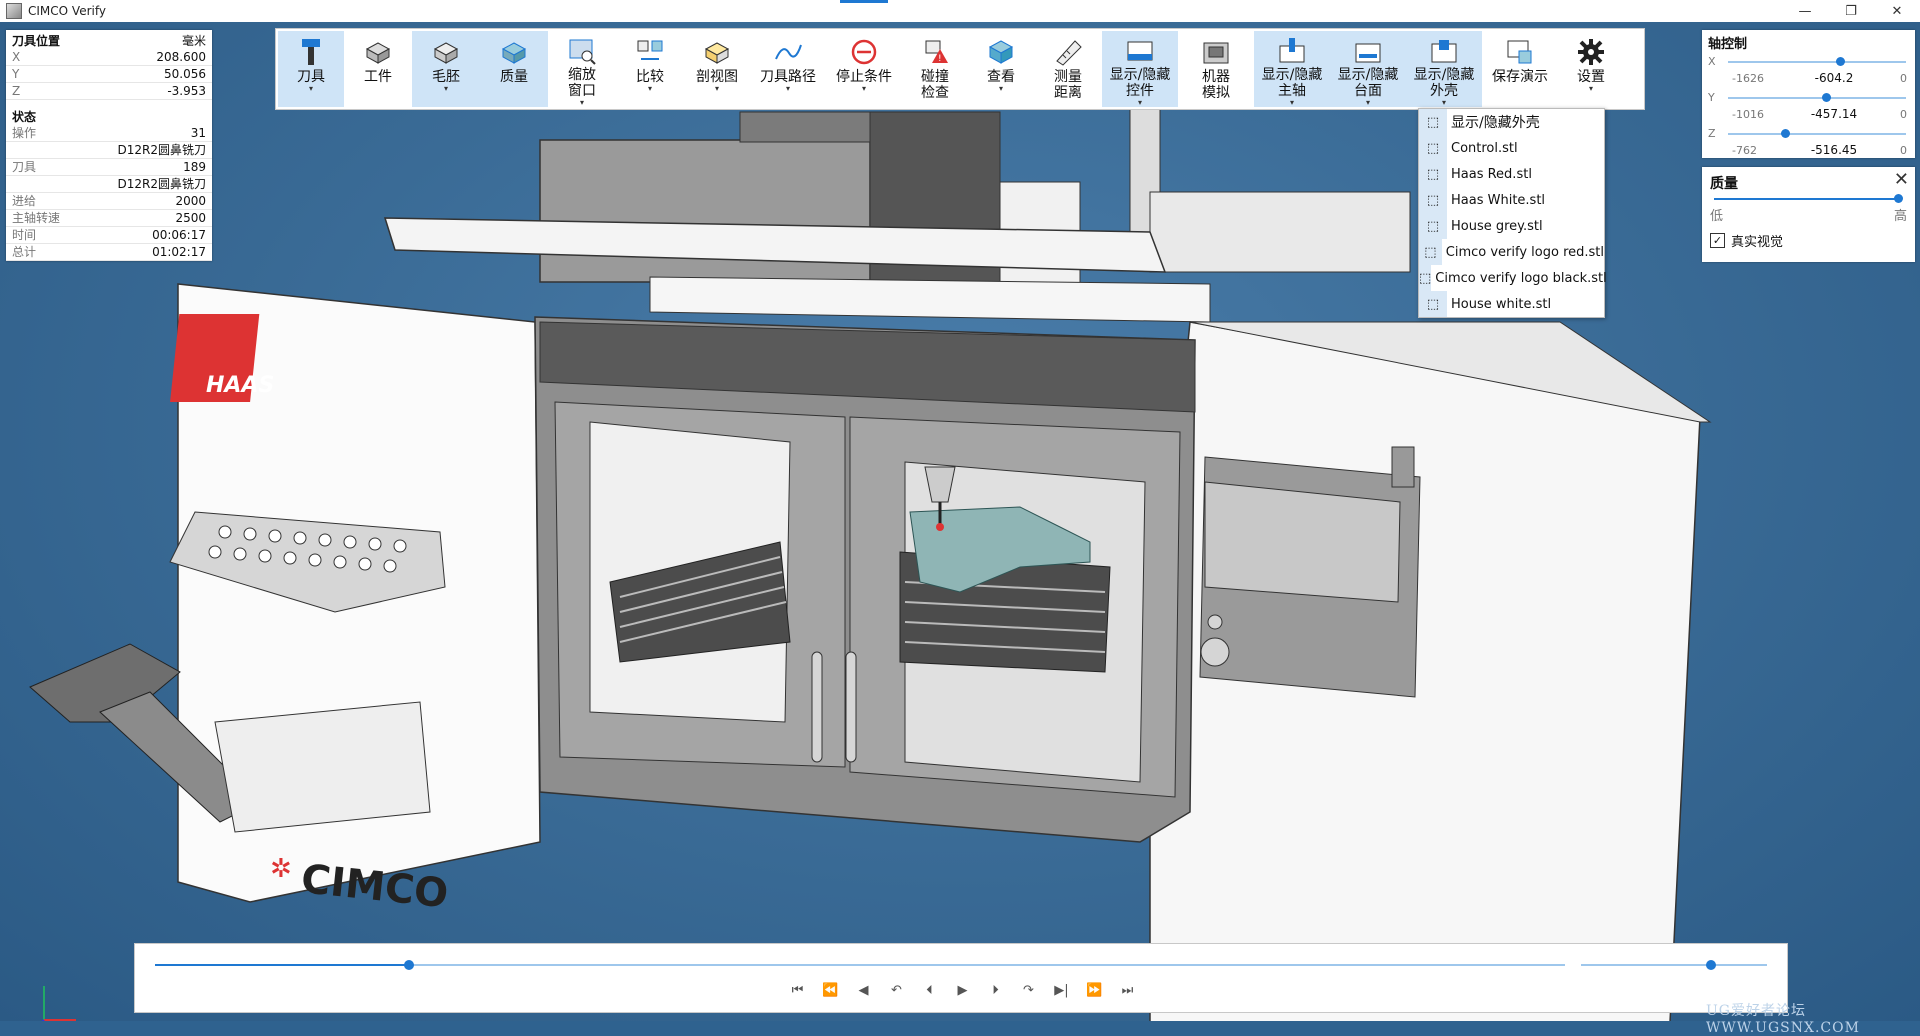  I want to click on toolbar-button-compare: 比较 ▾, so click(650, 69).